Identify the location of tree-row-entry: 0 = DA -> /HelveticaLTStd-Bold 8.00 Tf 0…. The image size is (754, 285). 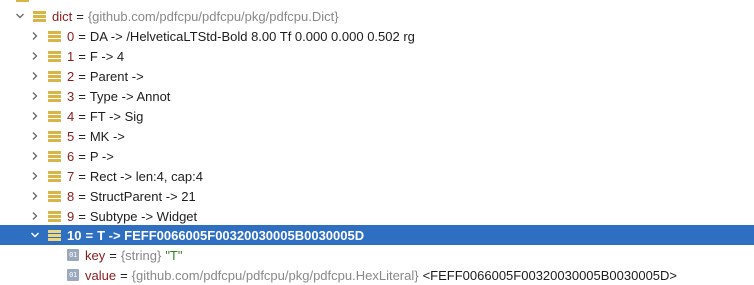
(377, 36).